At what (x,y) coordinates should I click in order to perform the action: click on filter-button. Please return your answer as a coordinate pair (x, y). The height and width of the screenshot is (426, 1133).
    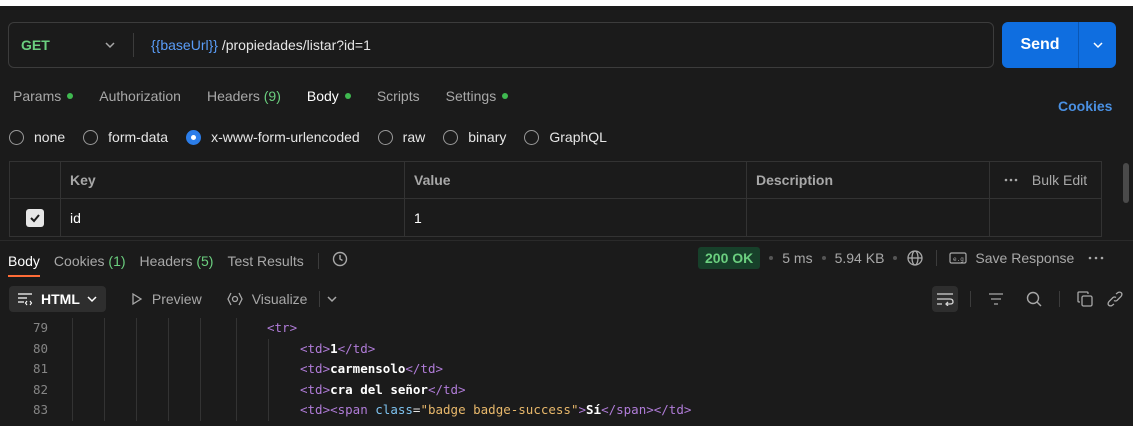
    Looking at the image, I should click on (996, 299).